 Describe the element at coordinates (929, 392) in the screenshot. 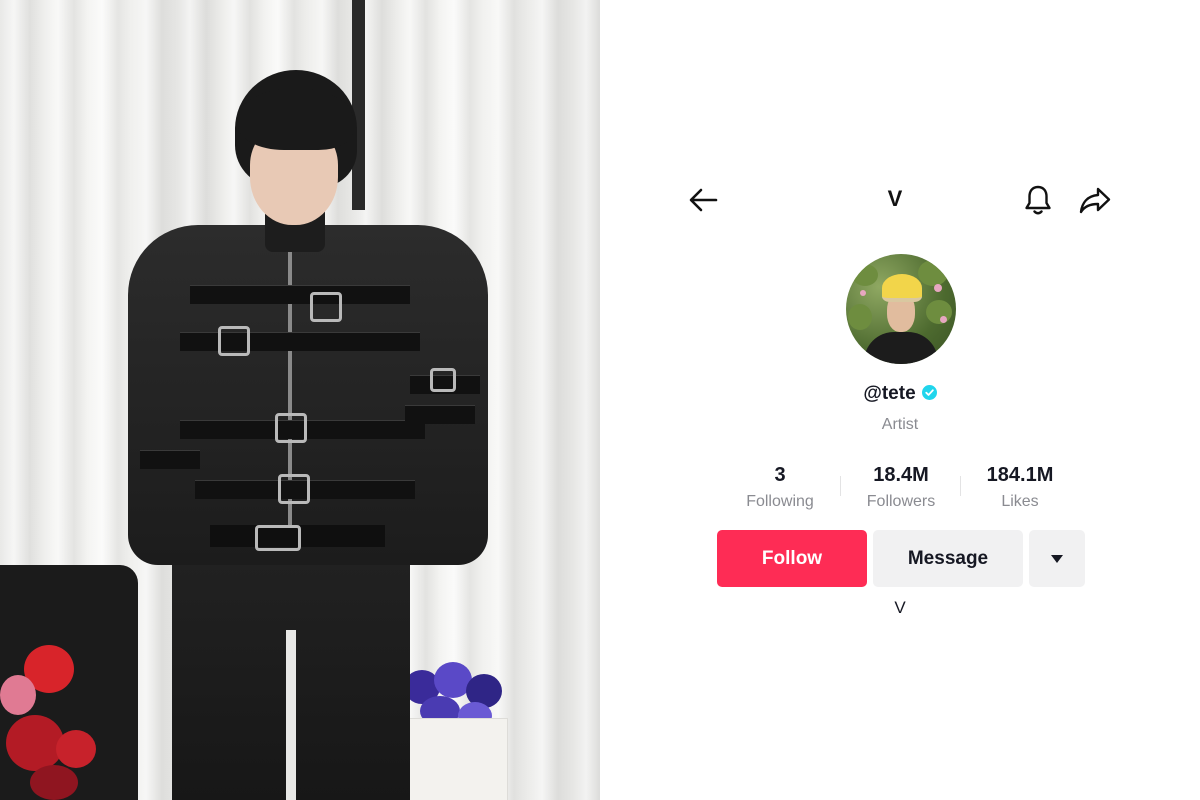

I see `verified-badge-icon` at that location.